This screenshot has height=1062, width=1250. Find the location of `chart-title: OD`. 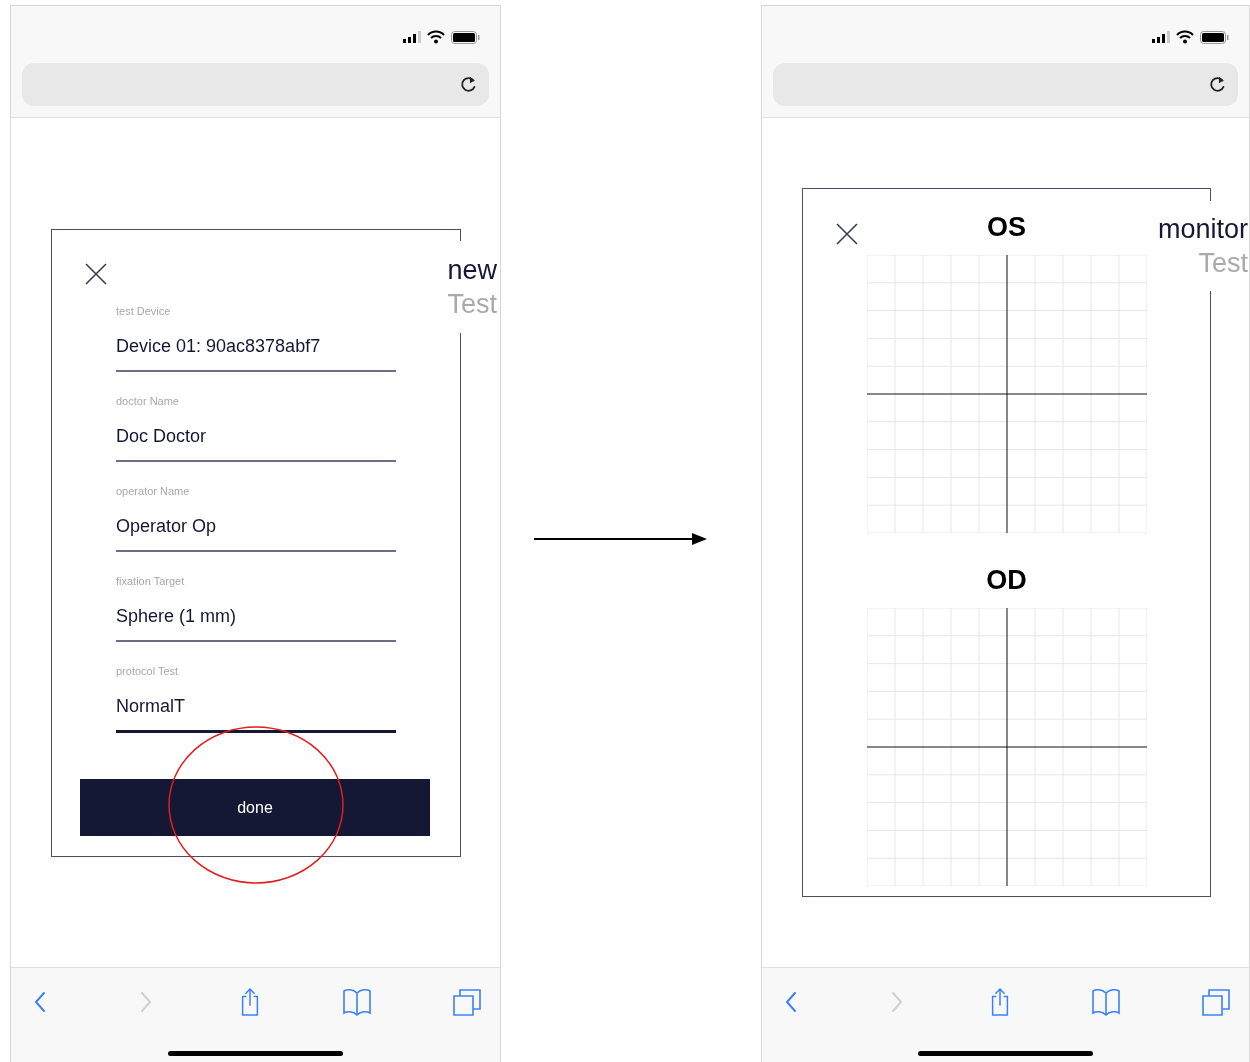

chart-title: OD is located at coordinates (1006, 580).